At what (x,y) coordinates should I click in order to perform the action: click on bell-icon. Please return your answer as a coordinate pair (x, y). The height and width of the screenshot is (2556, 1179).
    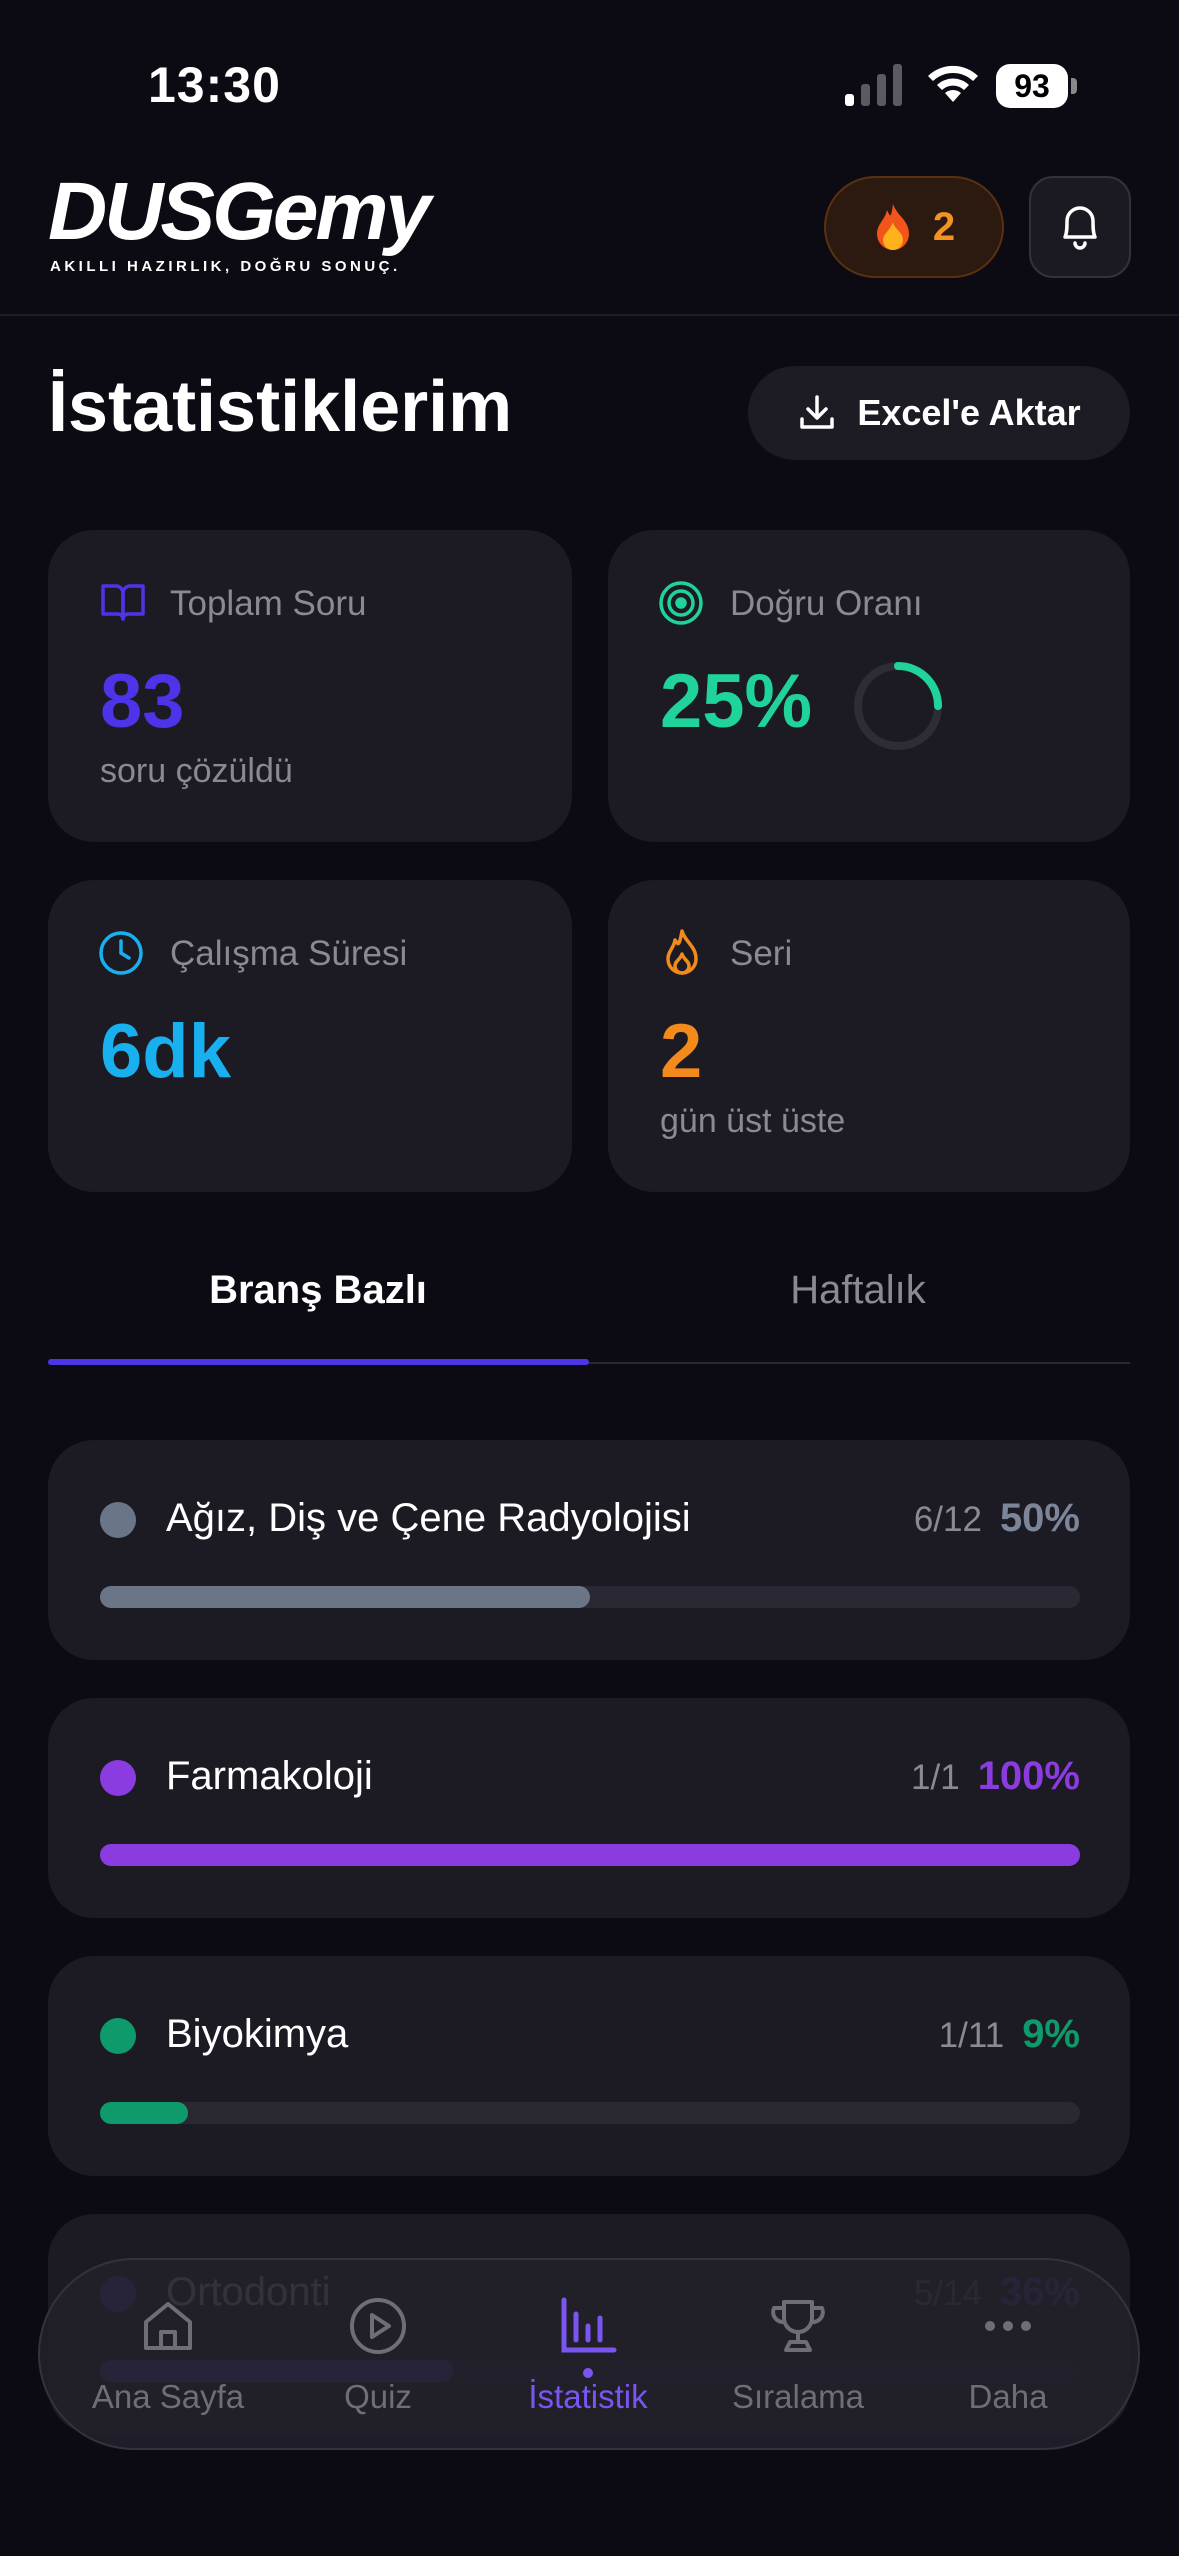
    Looking at the image, I should click on (1080, 228).